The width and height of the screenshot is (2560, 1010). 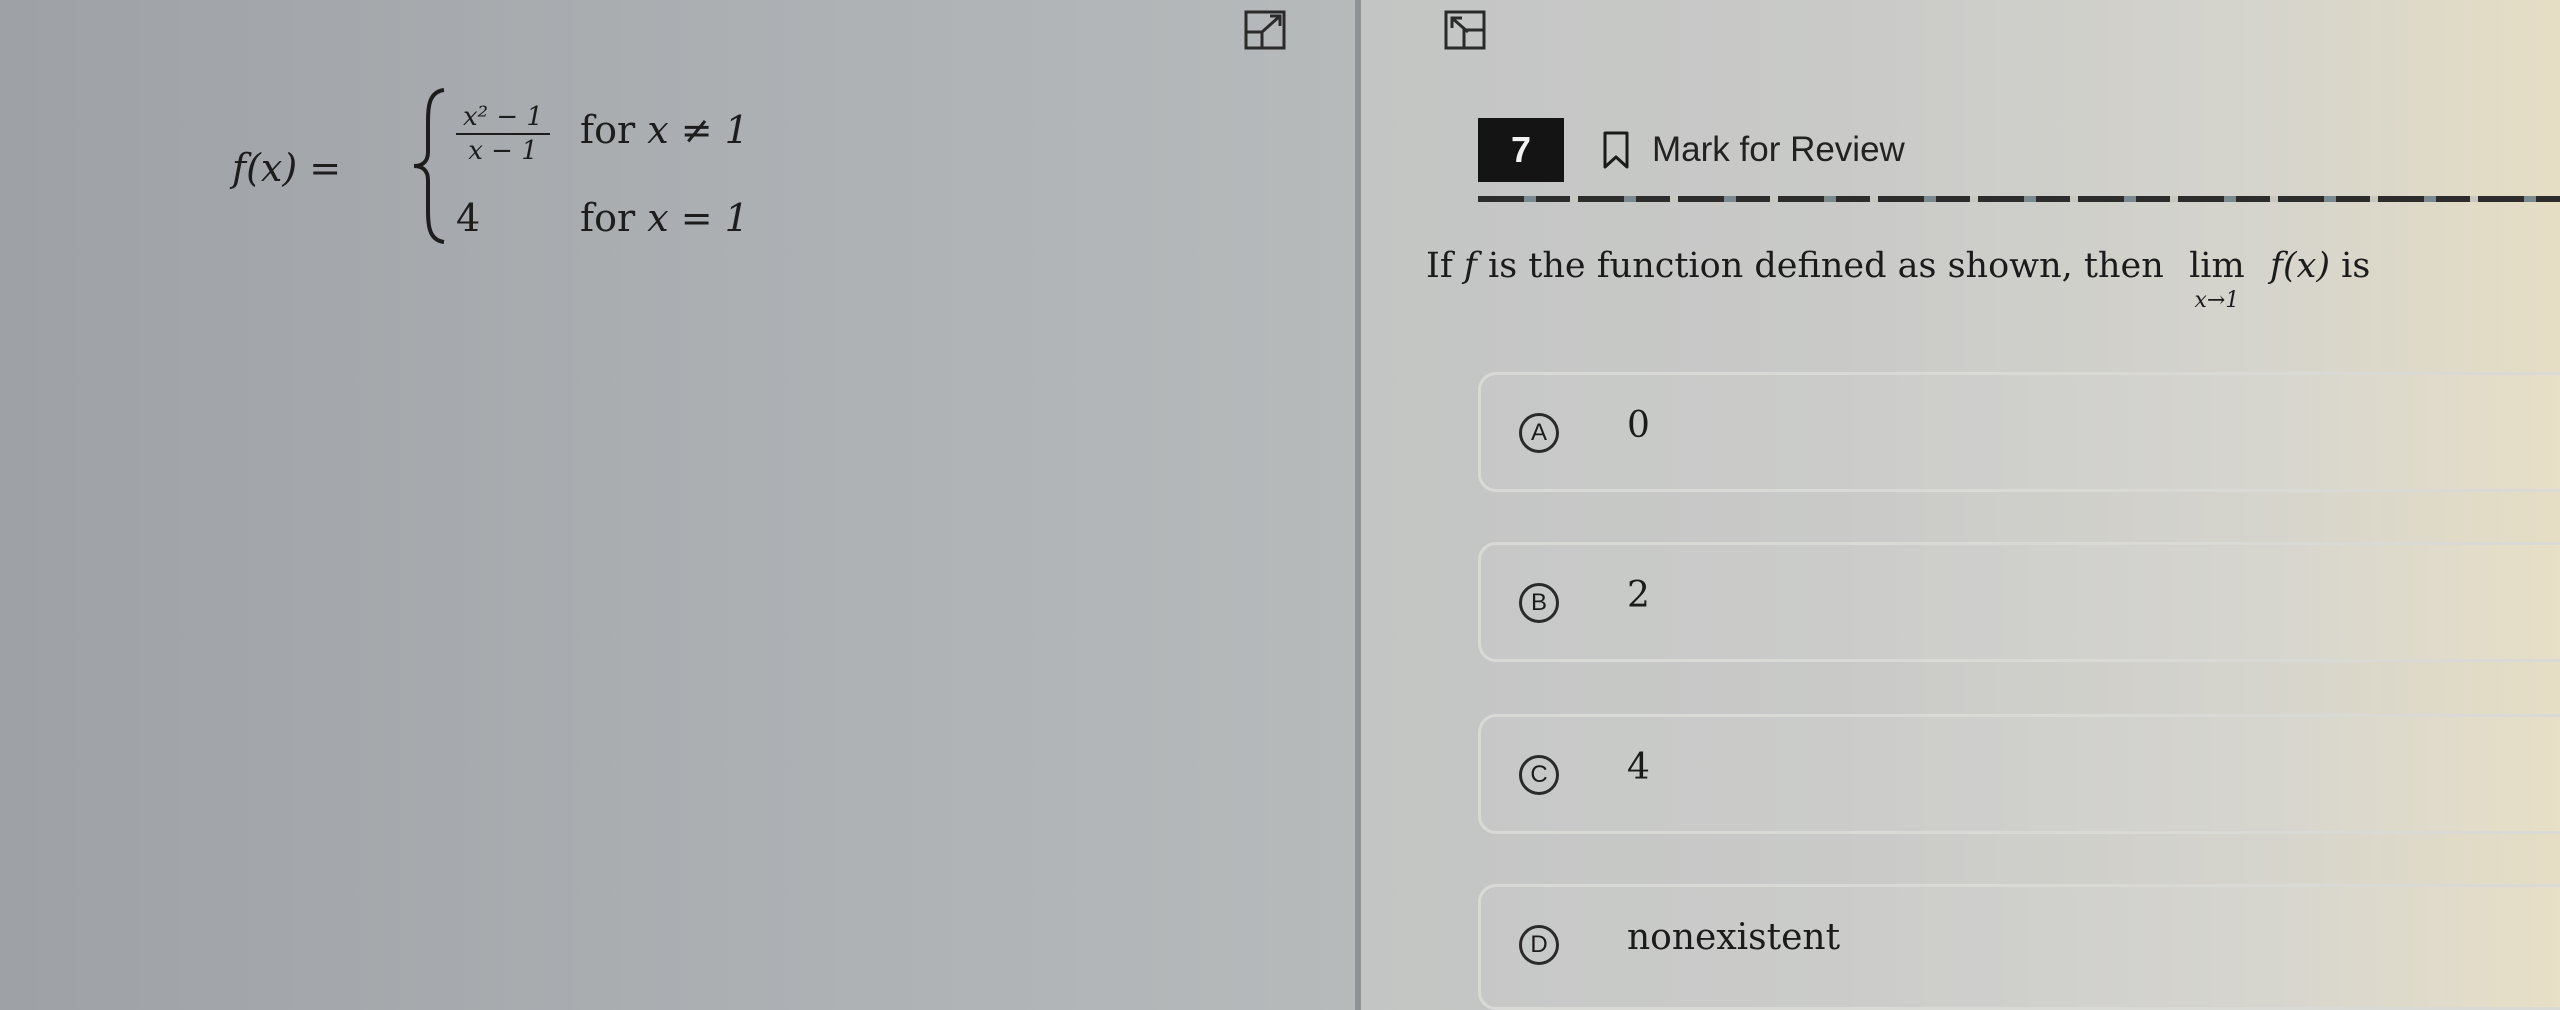 I want to click on question-text-suffix: is, so click(x=2350, y=266).